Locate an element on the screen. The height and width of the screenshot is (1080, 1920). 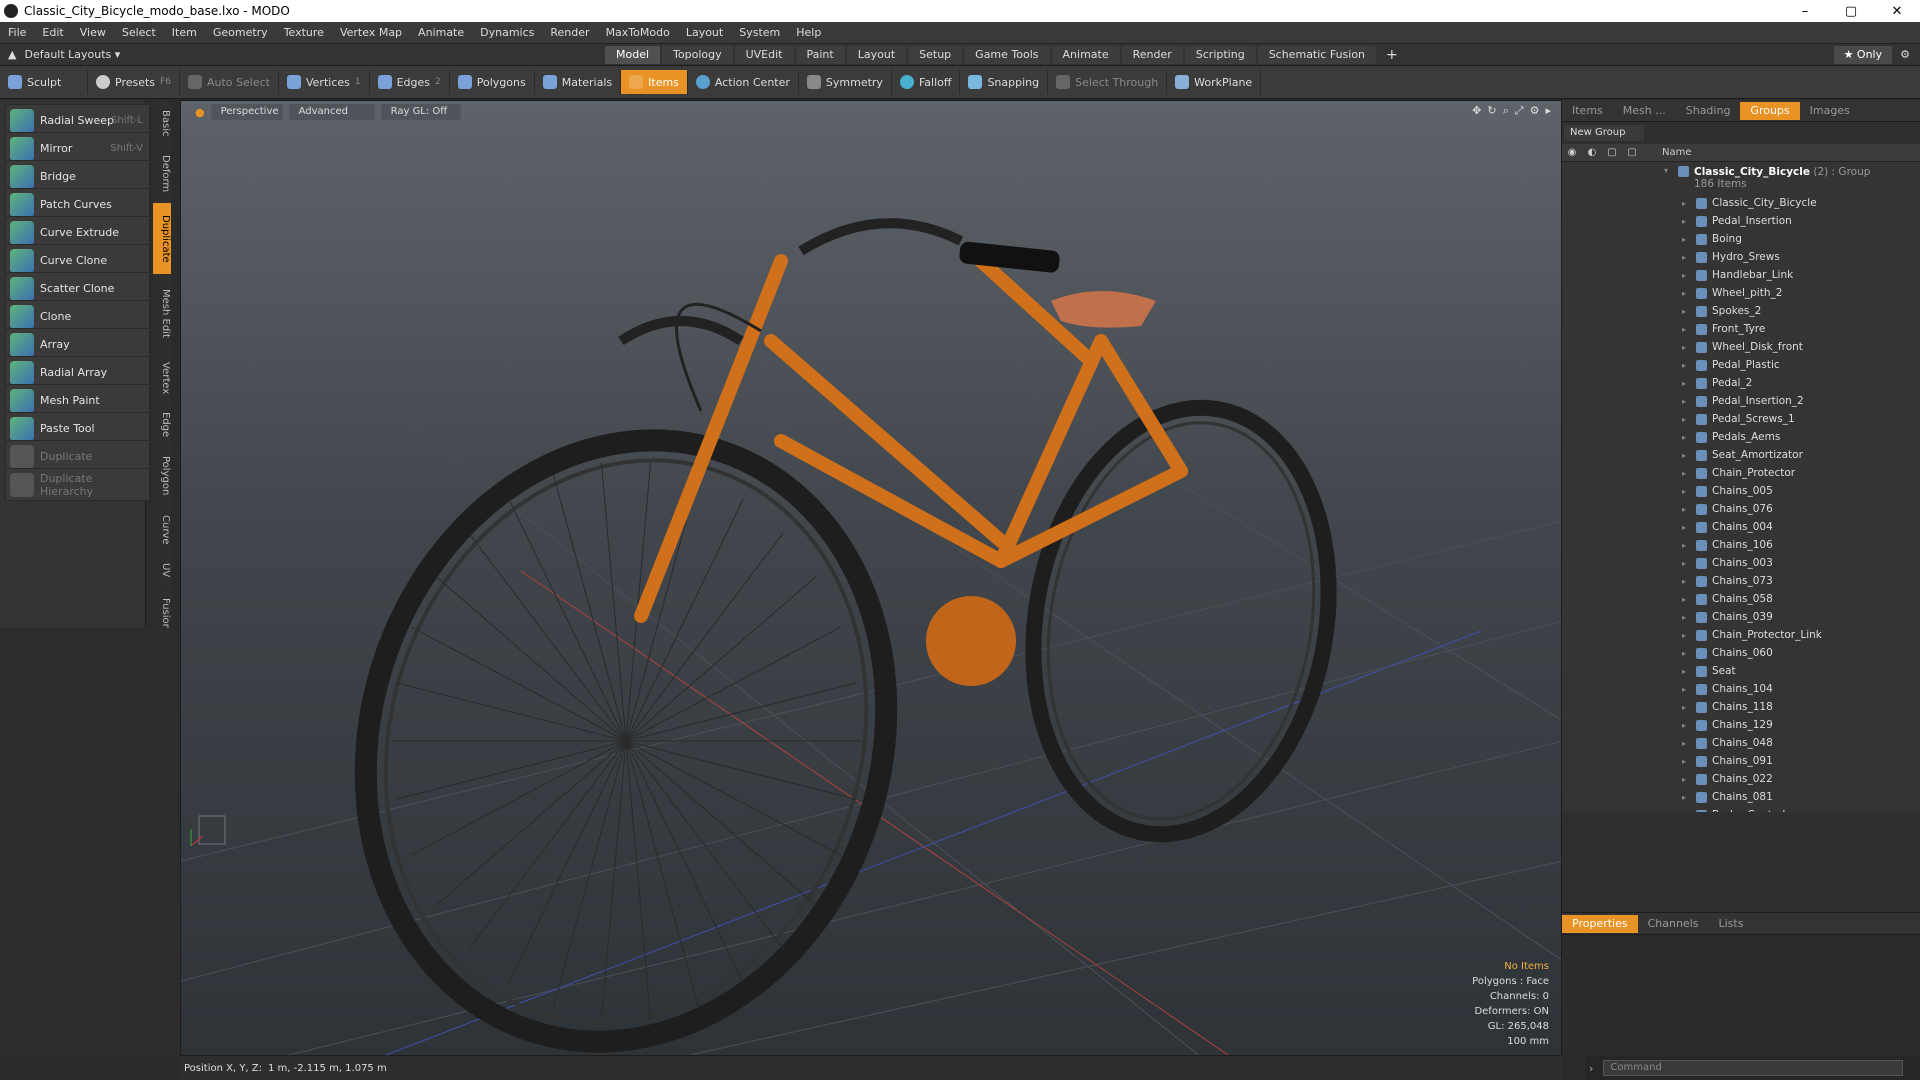
vertices-button: Vertices 1 is located at coordinates (324, 82).